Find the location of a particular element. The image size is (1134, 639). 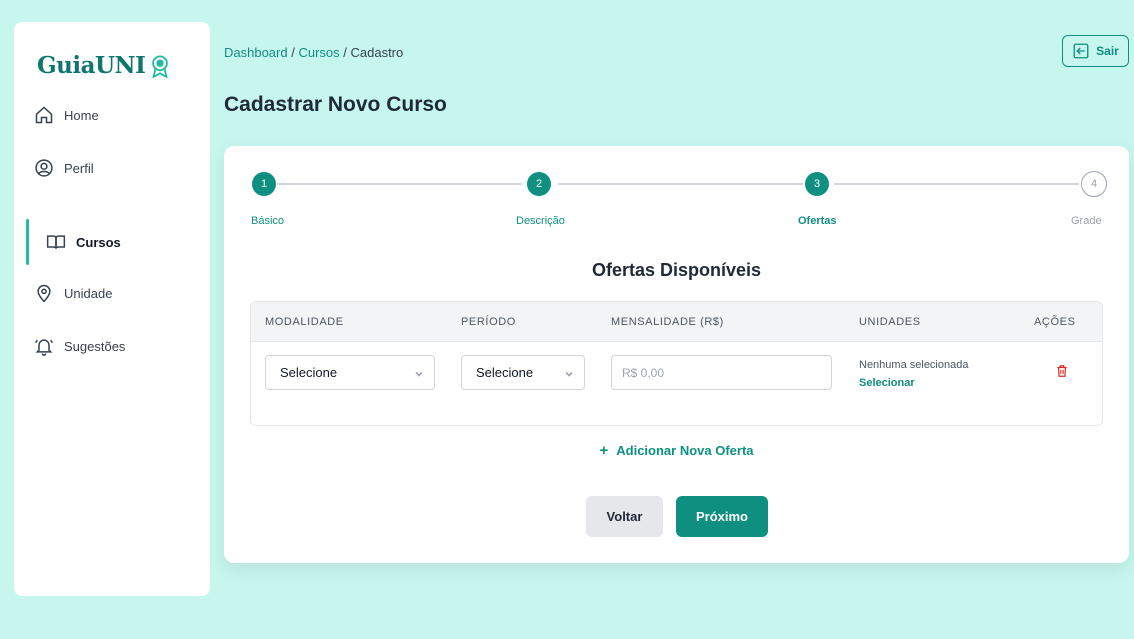

sidebar-item-cursos: Cursos is located at coordinates (112, 242).